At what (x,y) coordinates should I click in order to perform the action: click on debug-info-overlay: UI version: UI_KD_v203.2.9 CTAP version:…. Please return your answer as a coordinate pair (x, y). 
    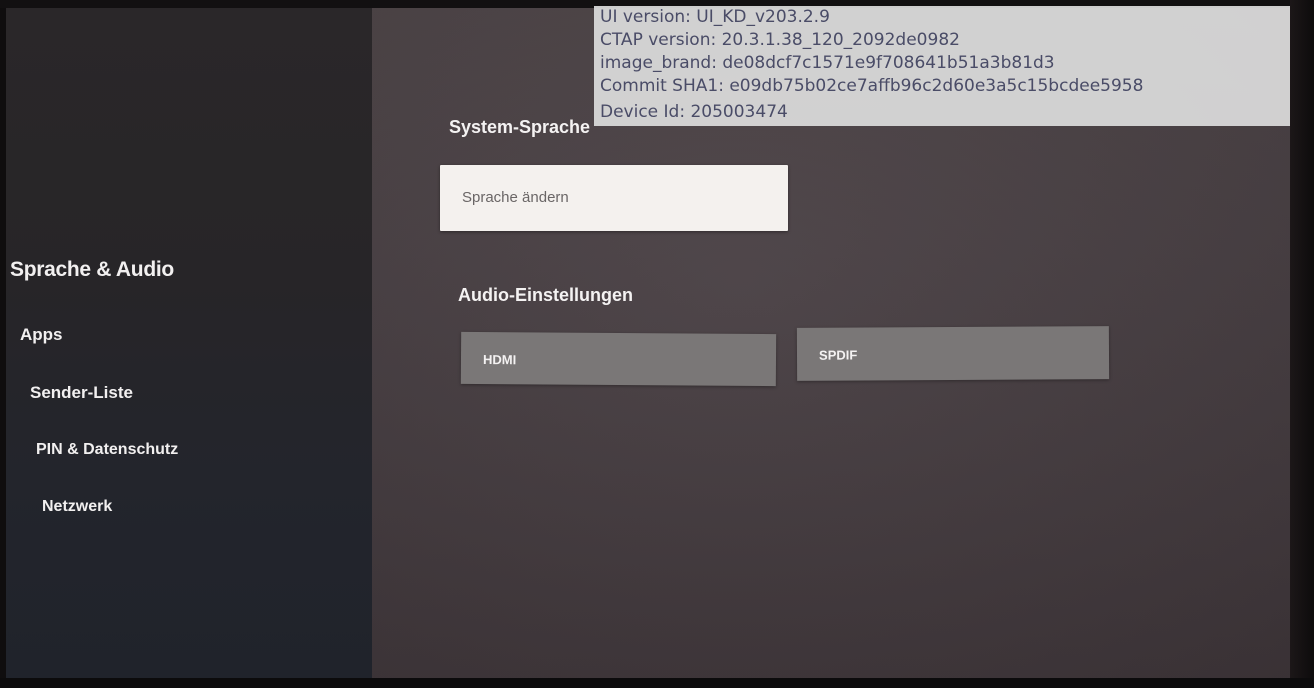
    Looking at the image, I should click on (953, 66).